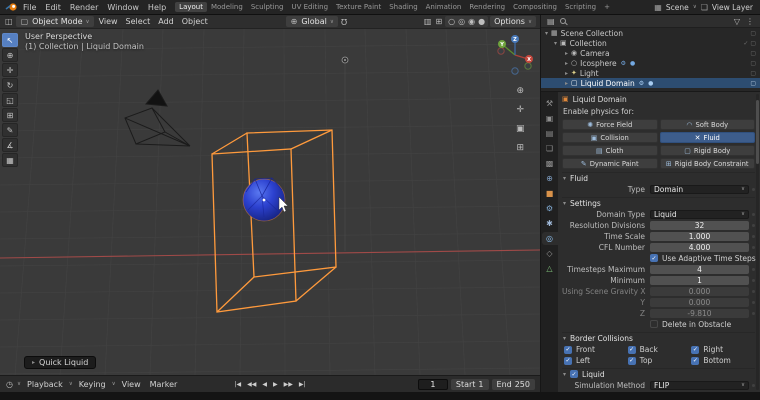  What do you see at coordinates (444, 7) in the screenshot?
I see `tab-animation: Animation` at bounding box center [444, 7].